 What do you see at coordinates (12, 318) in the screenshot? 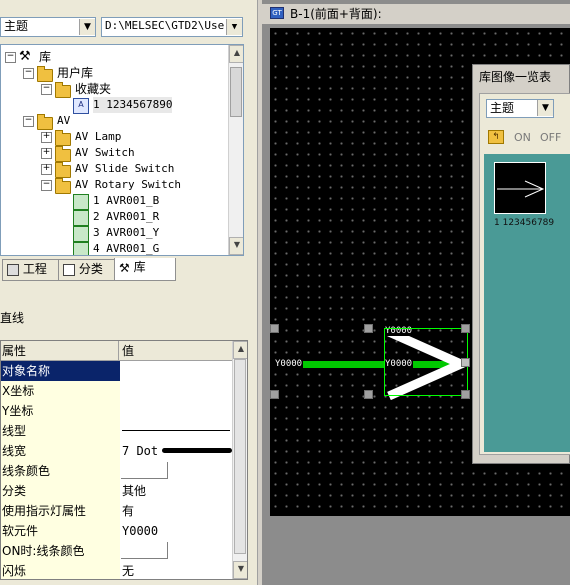
I see `properties-title: 直线` at bounding box center [12, 318].